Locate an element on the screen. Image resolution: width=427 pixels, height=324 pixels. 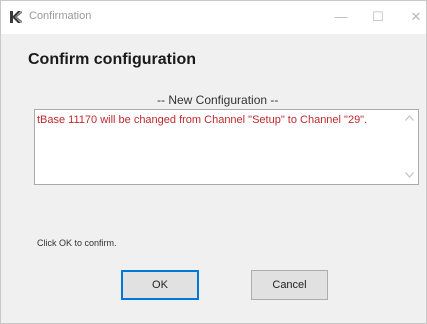
minimize-button: — is located at coordinates (341, 17).